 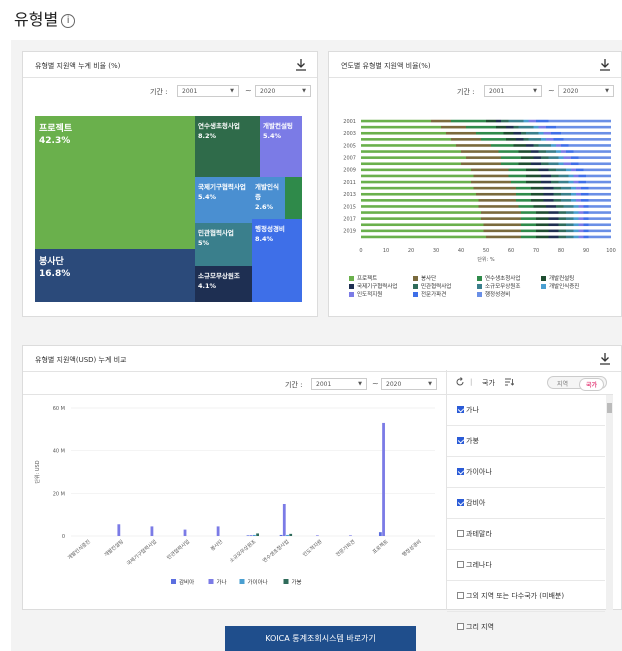 What do you see at coordinates (68, 21) in the screenshot?
I see `info-icon: i` at bounding box center [68, 21].